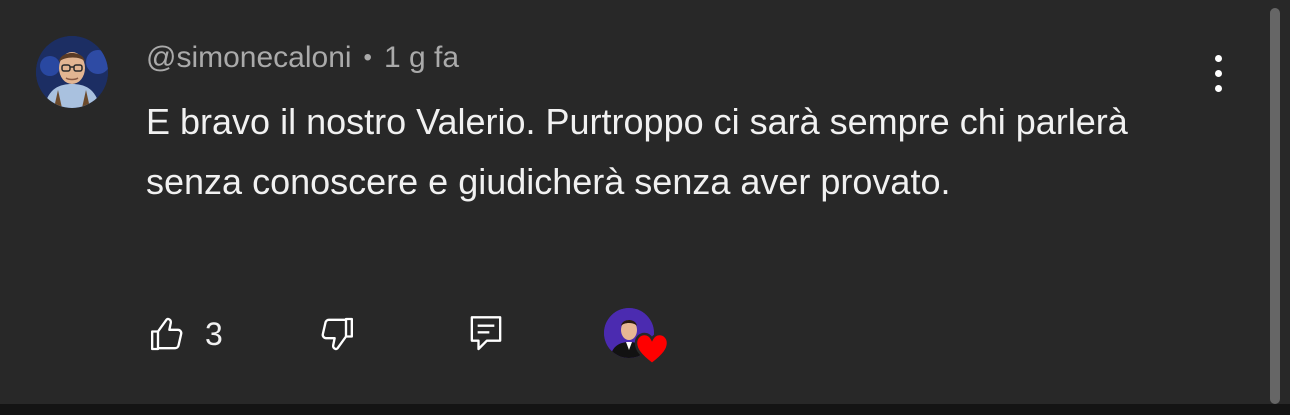 The image size is (1290, 415). I want to click on reply-comment-icon, so click(486, 333).